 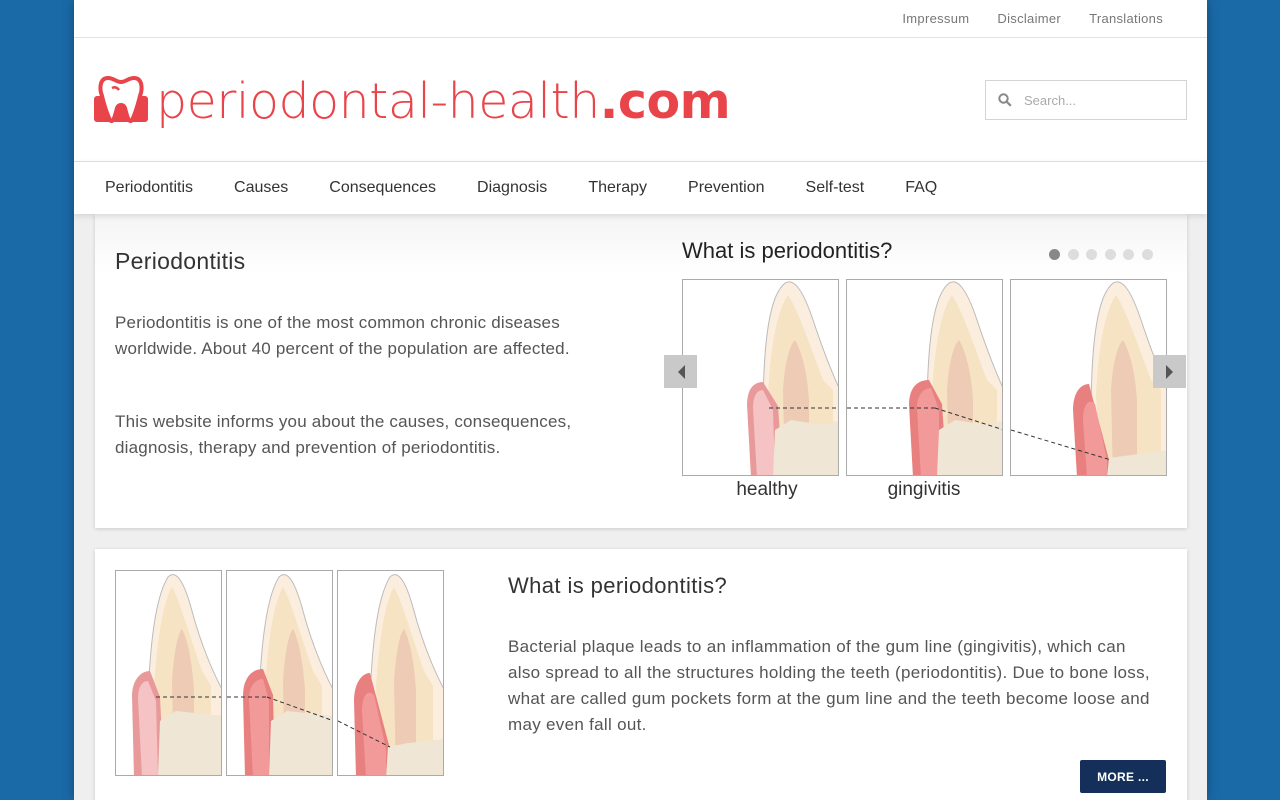 What do you see at coordinates (180, 261) in the screenshot?
I see `hero-title: Periodontitis` at bounding box center [180, 261].